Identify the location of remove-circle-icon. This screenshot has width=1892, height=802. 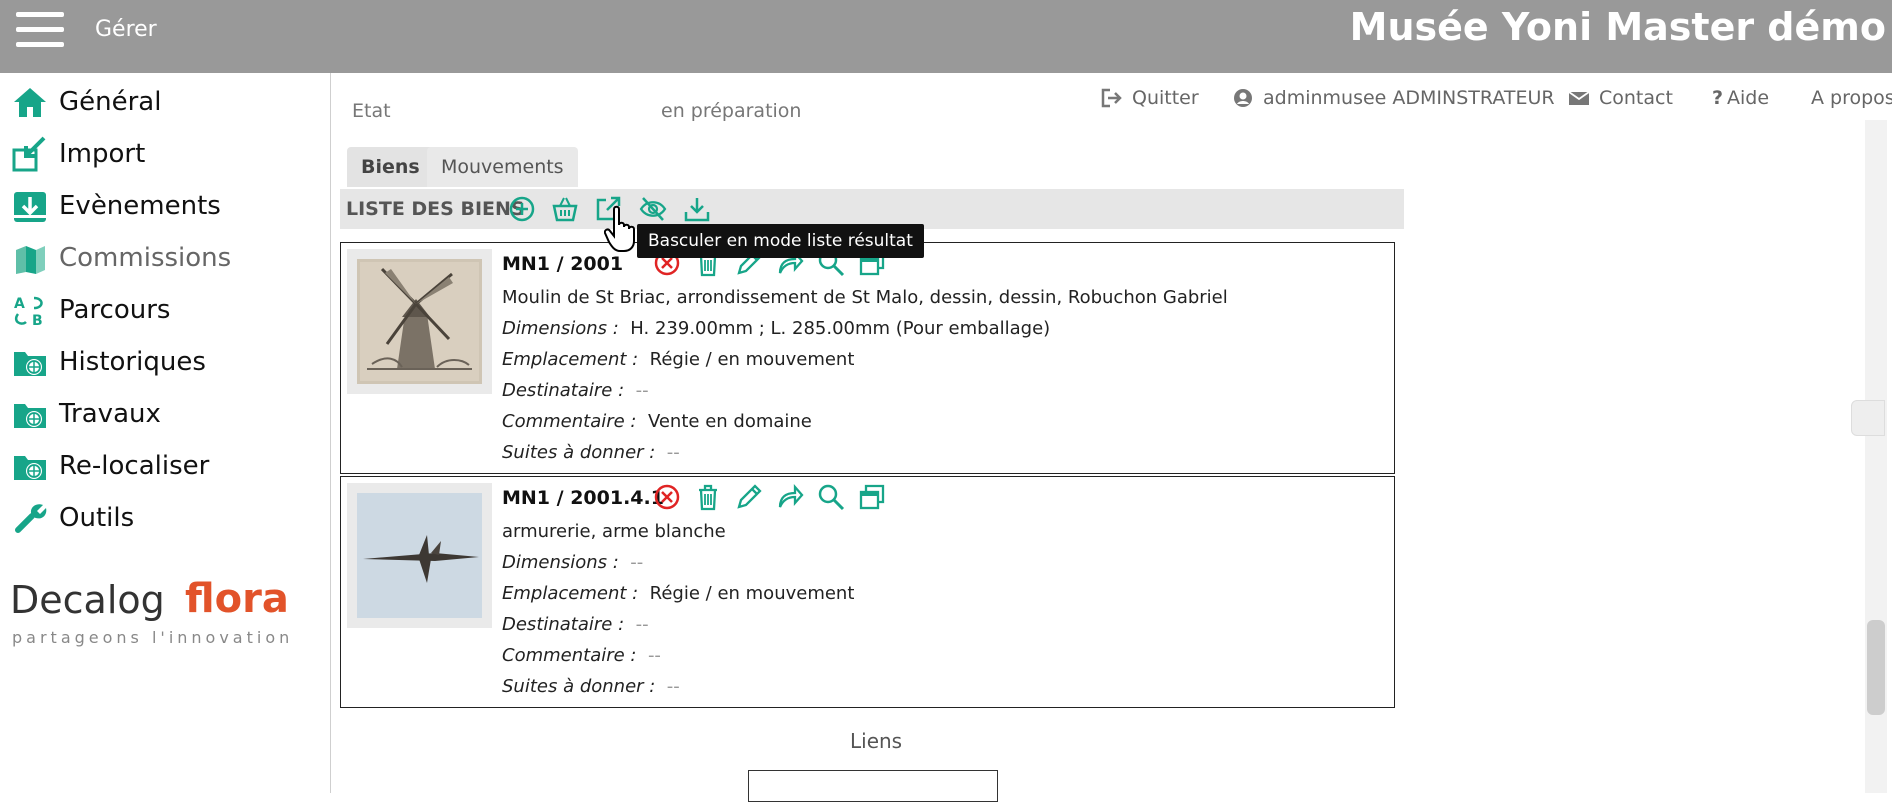
(667, 497).